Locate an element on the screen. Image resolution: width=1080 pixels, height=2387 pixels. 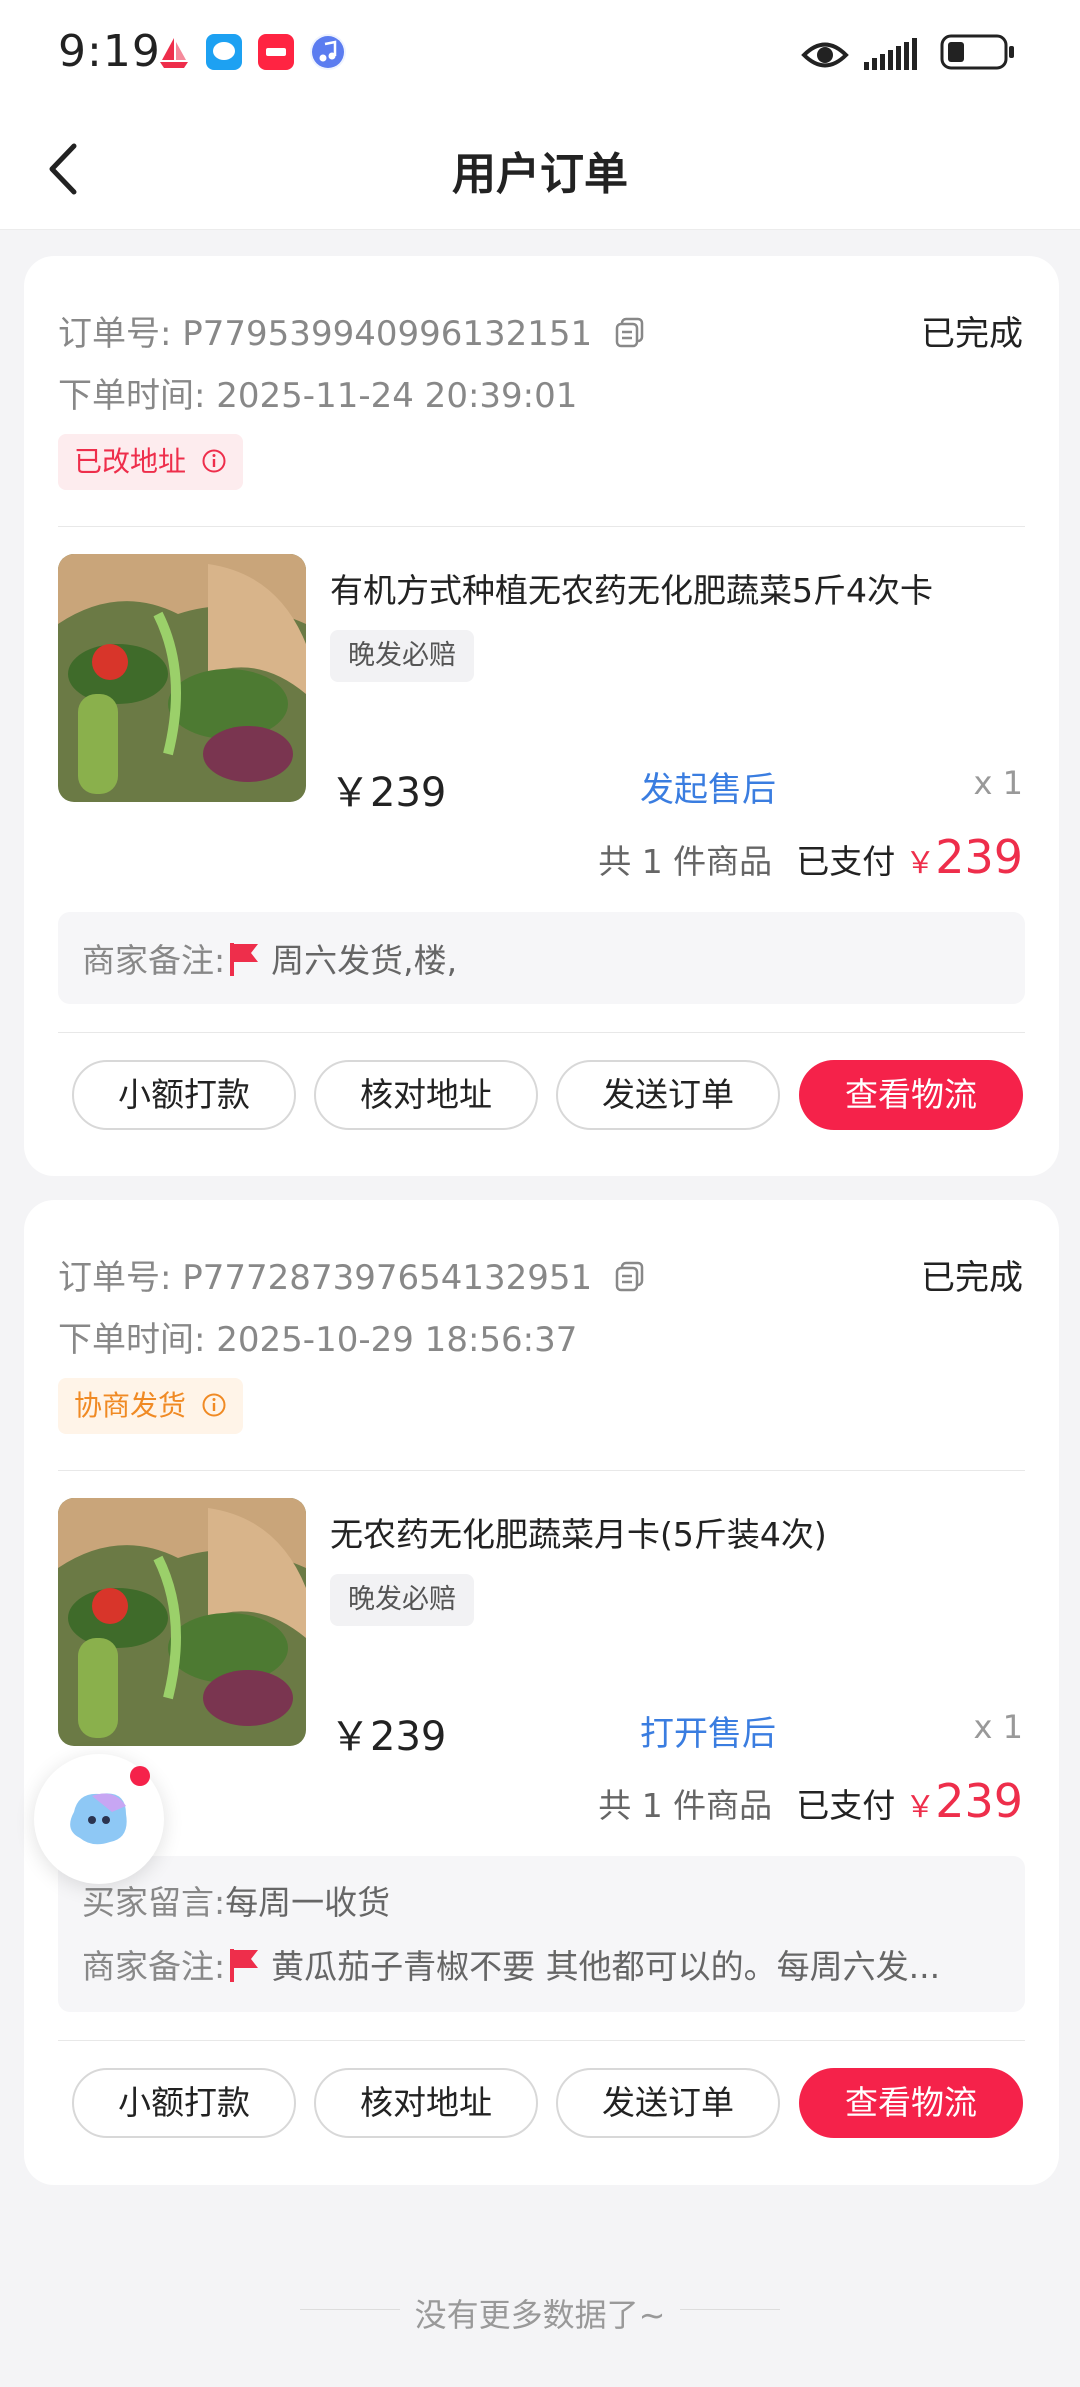
order-number-row: 订单号: P777287397654132951 is located at coordinates (352, 1274).